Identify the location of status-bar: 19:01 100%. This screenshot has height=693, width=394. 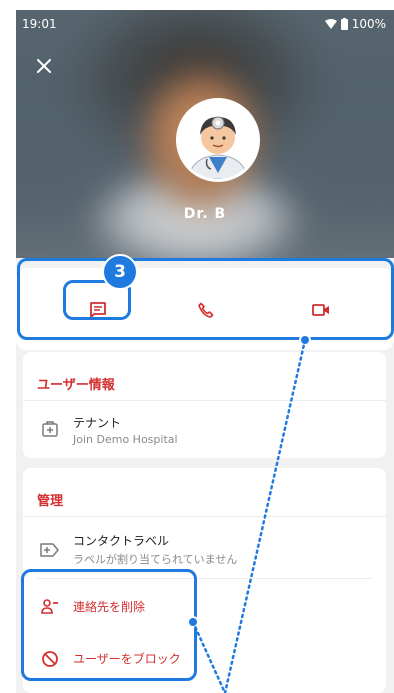
(205, 24).